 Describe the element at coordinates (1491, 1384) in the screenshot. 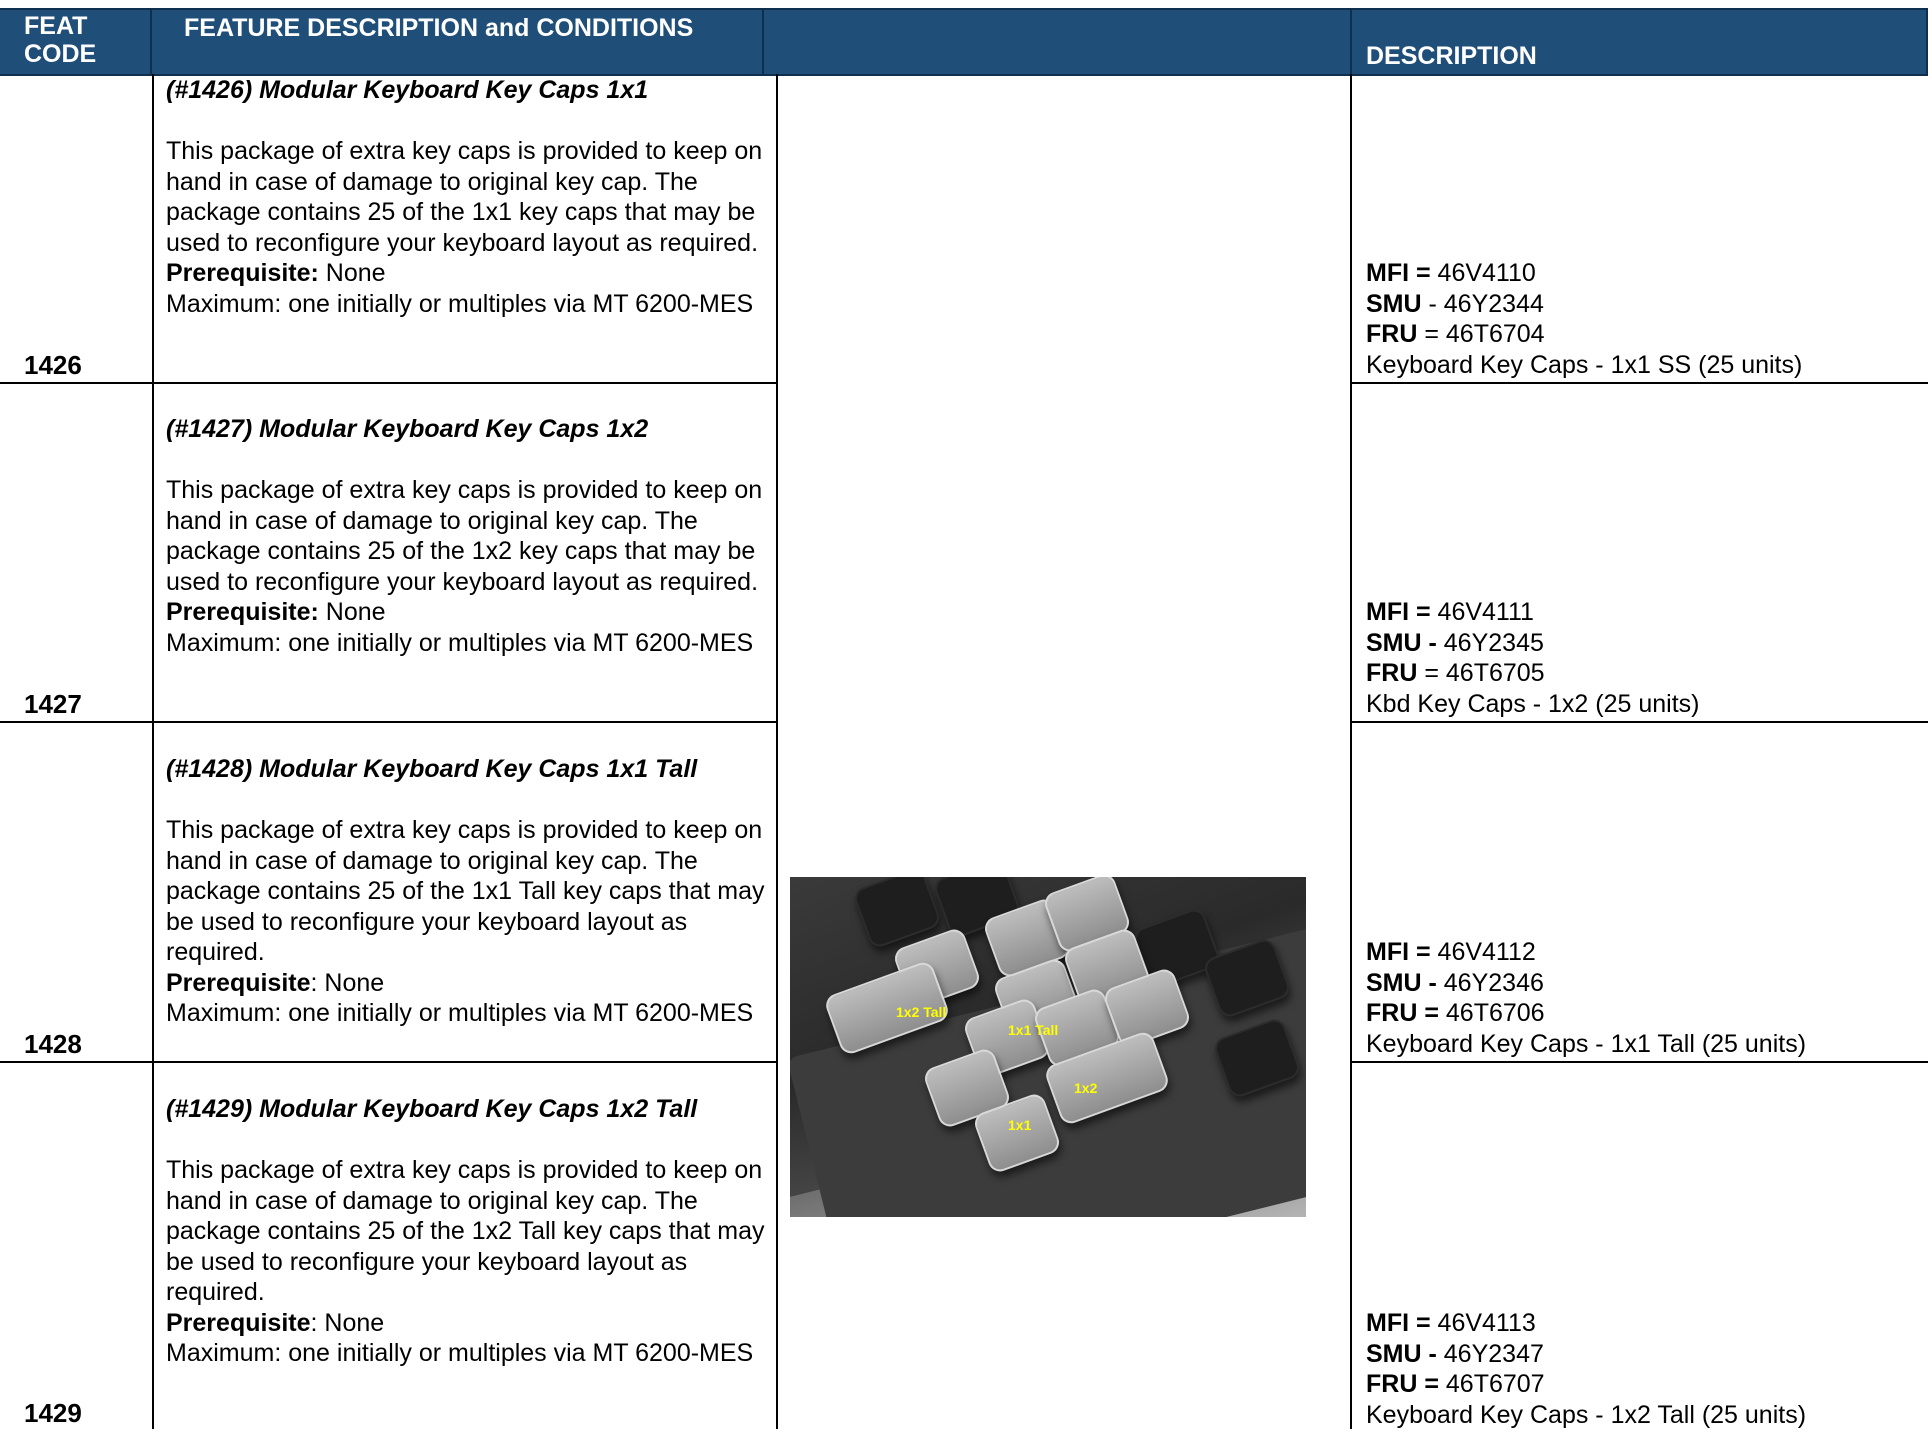

I see `fru-value: 46T6707` at that location.